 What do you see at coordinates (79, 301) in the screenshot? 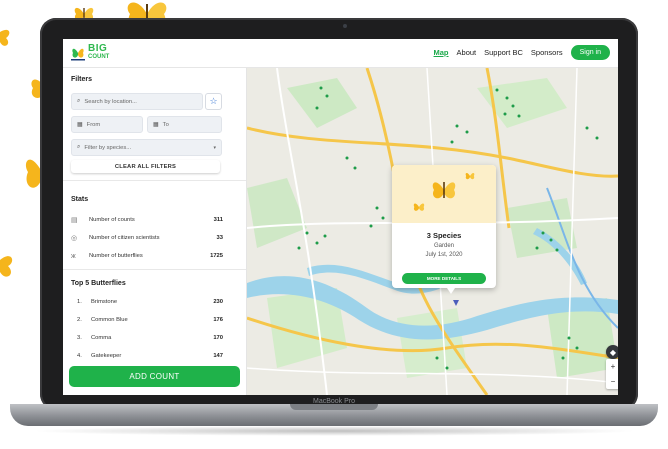
I see `rank: 1.` at bounding box center [79, 301].